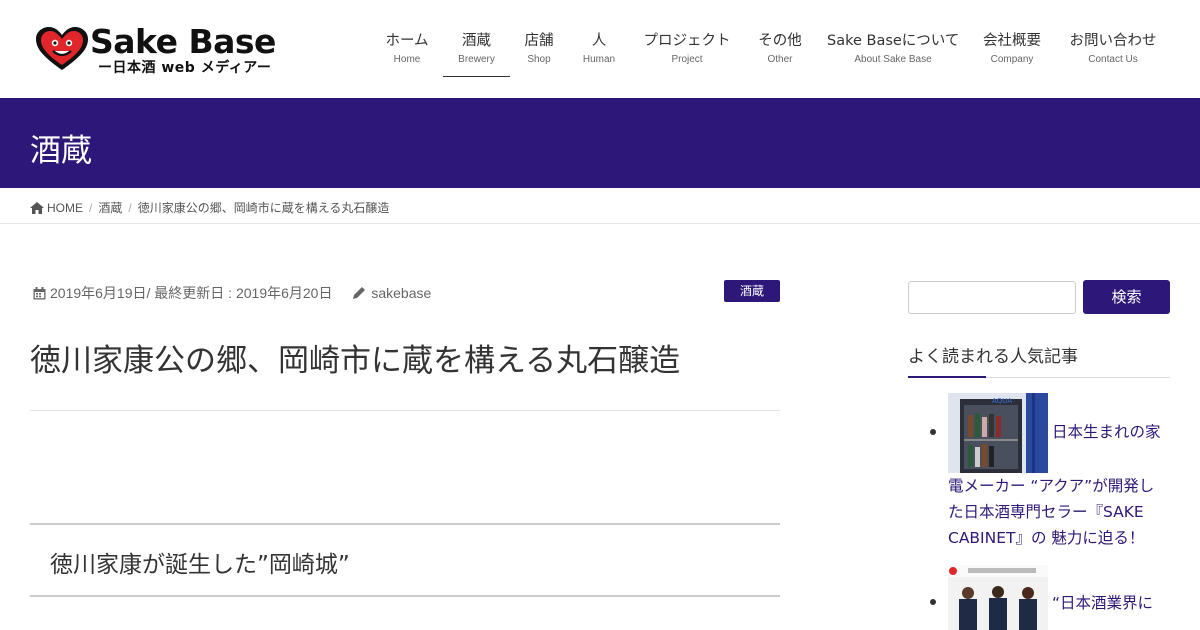  I want to click on nav-item-contact: お問い合わせ Contact Us, so click(1113, 53).